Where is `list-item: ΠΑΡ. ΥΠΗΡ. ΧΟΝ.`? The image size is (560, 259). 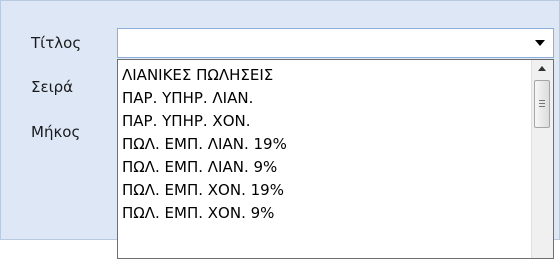 list-item: ΠΑΡ. ΥΠΗΡ. ΧΟΝ. is located at coordinates (325, 121).